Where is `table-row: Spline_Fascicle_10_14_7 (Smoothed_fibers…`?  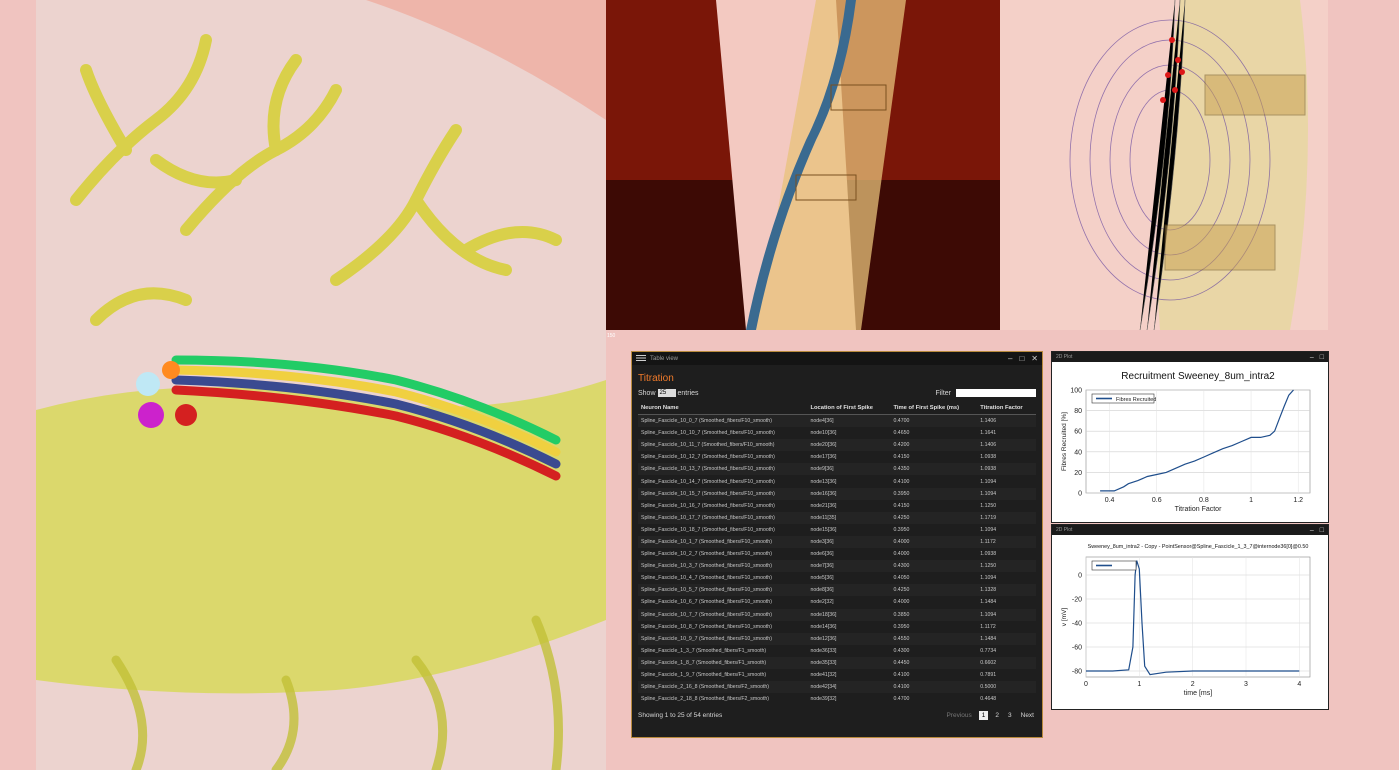 table-row: Spline_Fascicle_10_14_7 (Smoothed_fibers… is located at coordinates (837, 481).